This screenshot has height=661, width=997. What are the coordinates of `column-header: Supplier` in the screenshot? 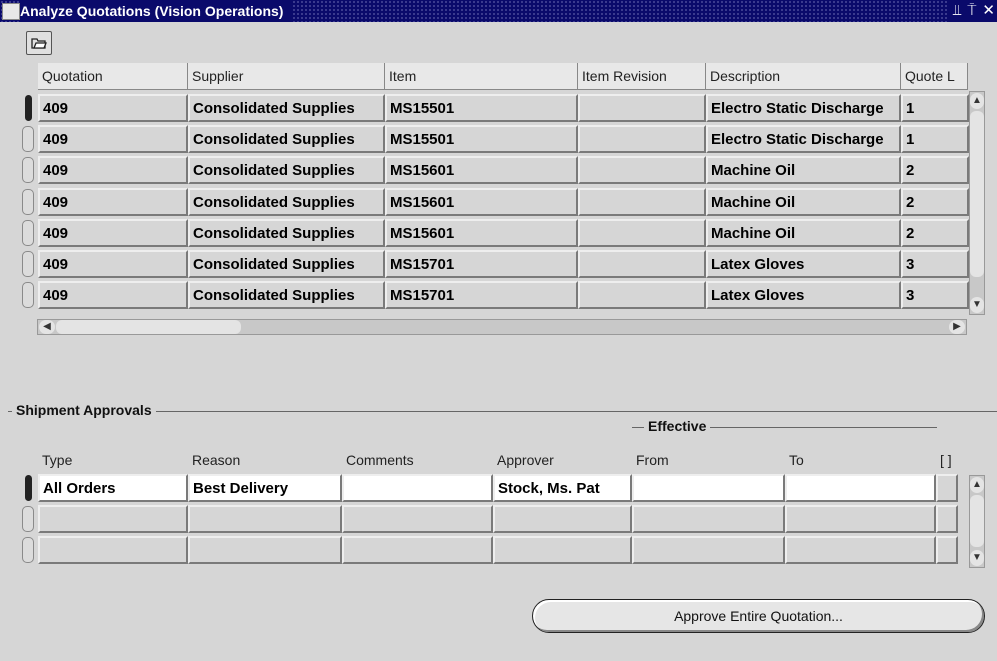 It's located at (286, 76).